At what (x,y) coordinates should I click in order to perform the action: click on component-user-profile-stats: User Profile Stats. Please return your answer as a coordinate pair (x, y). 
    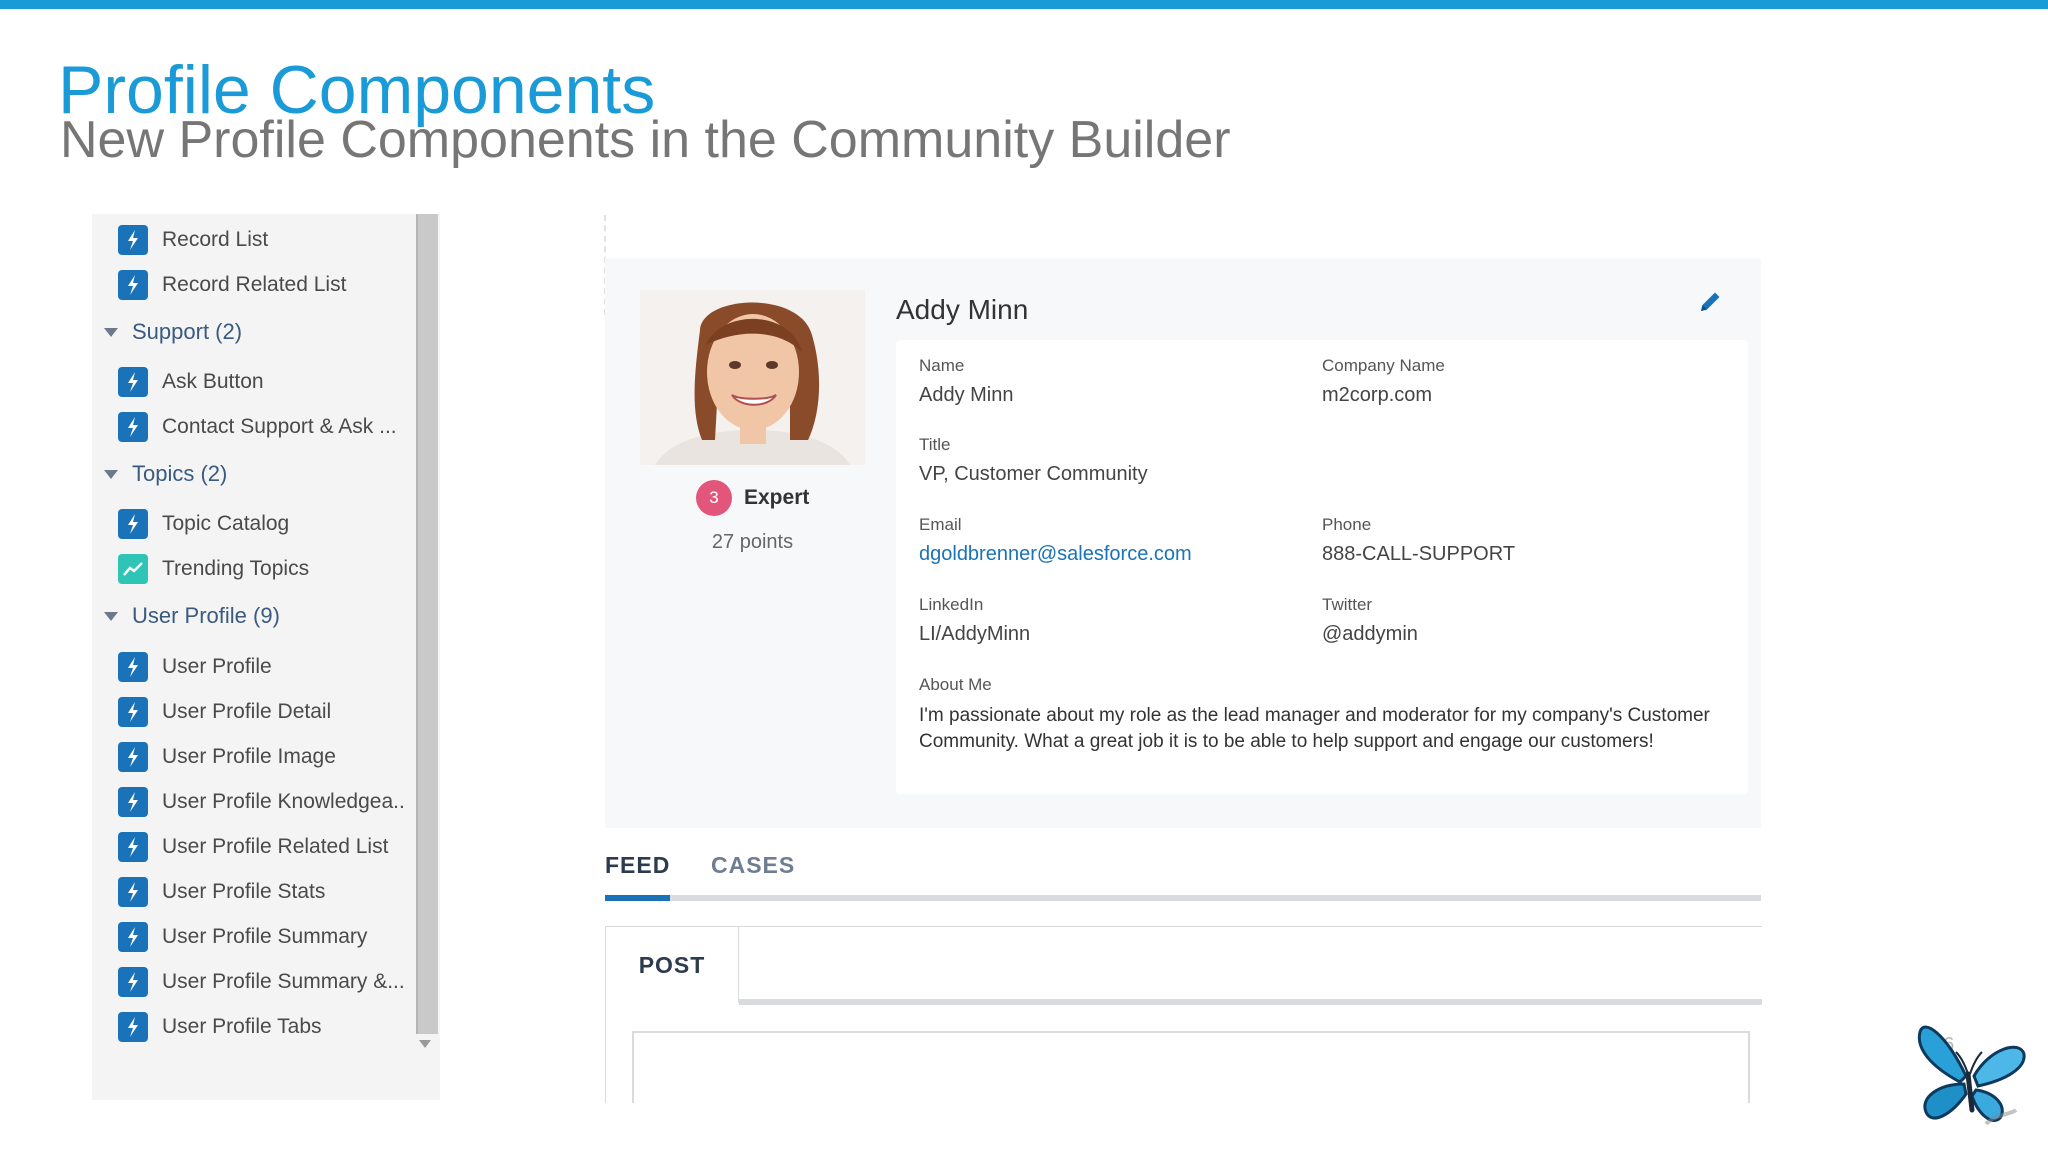
    Looking at the image, I should click on (221, 892).